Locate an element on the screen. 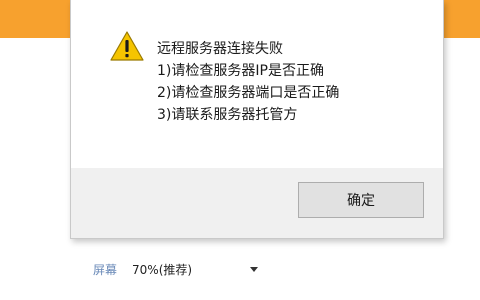  screen-scale-value: 70%(推荐) is located at coordinates (162, 269).